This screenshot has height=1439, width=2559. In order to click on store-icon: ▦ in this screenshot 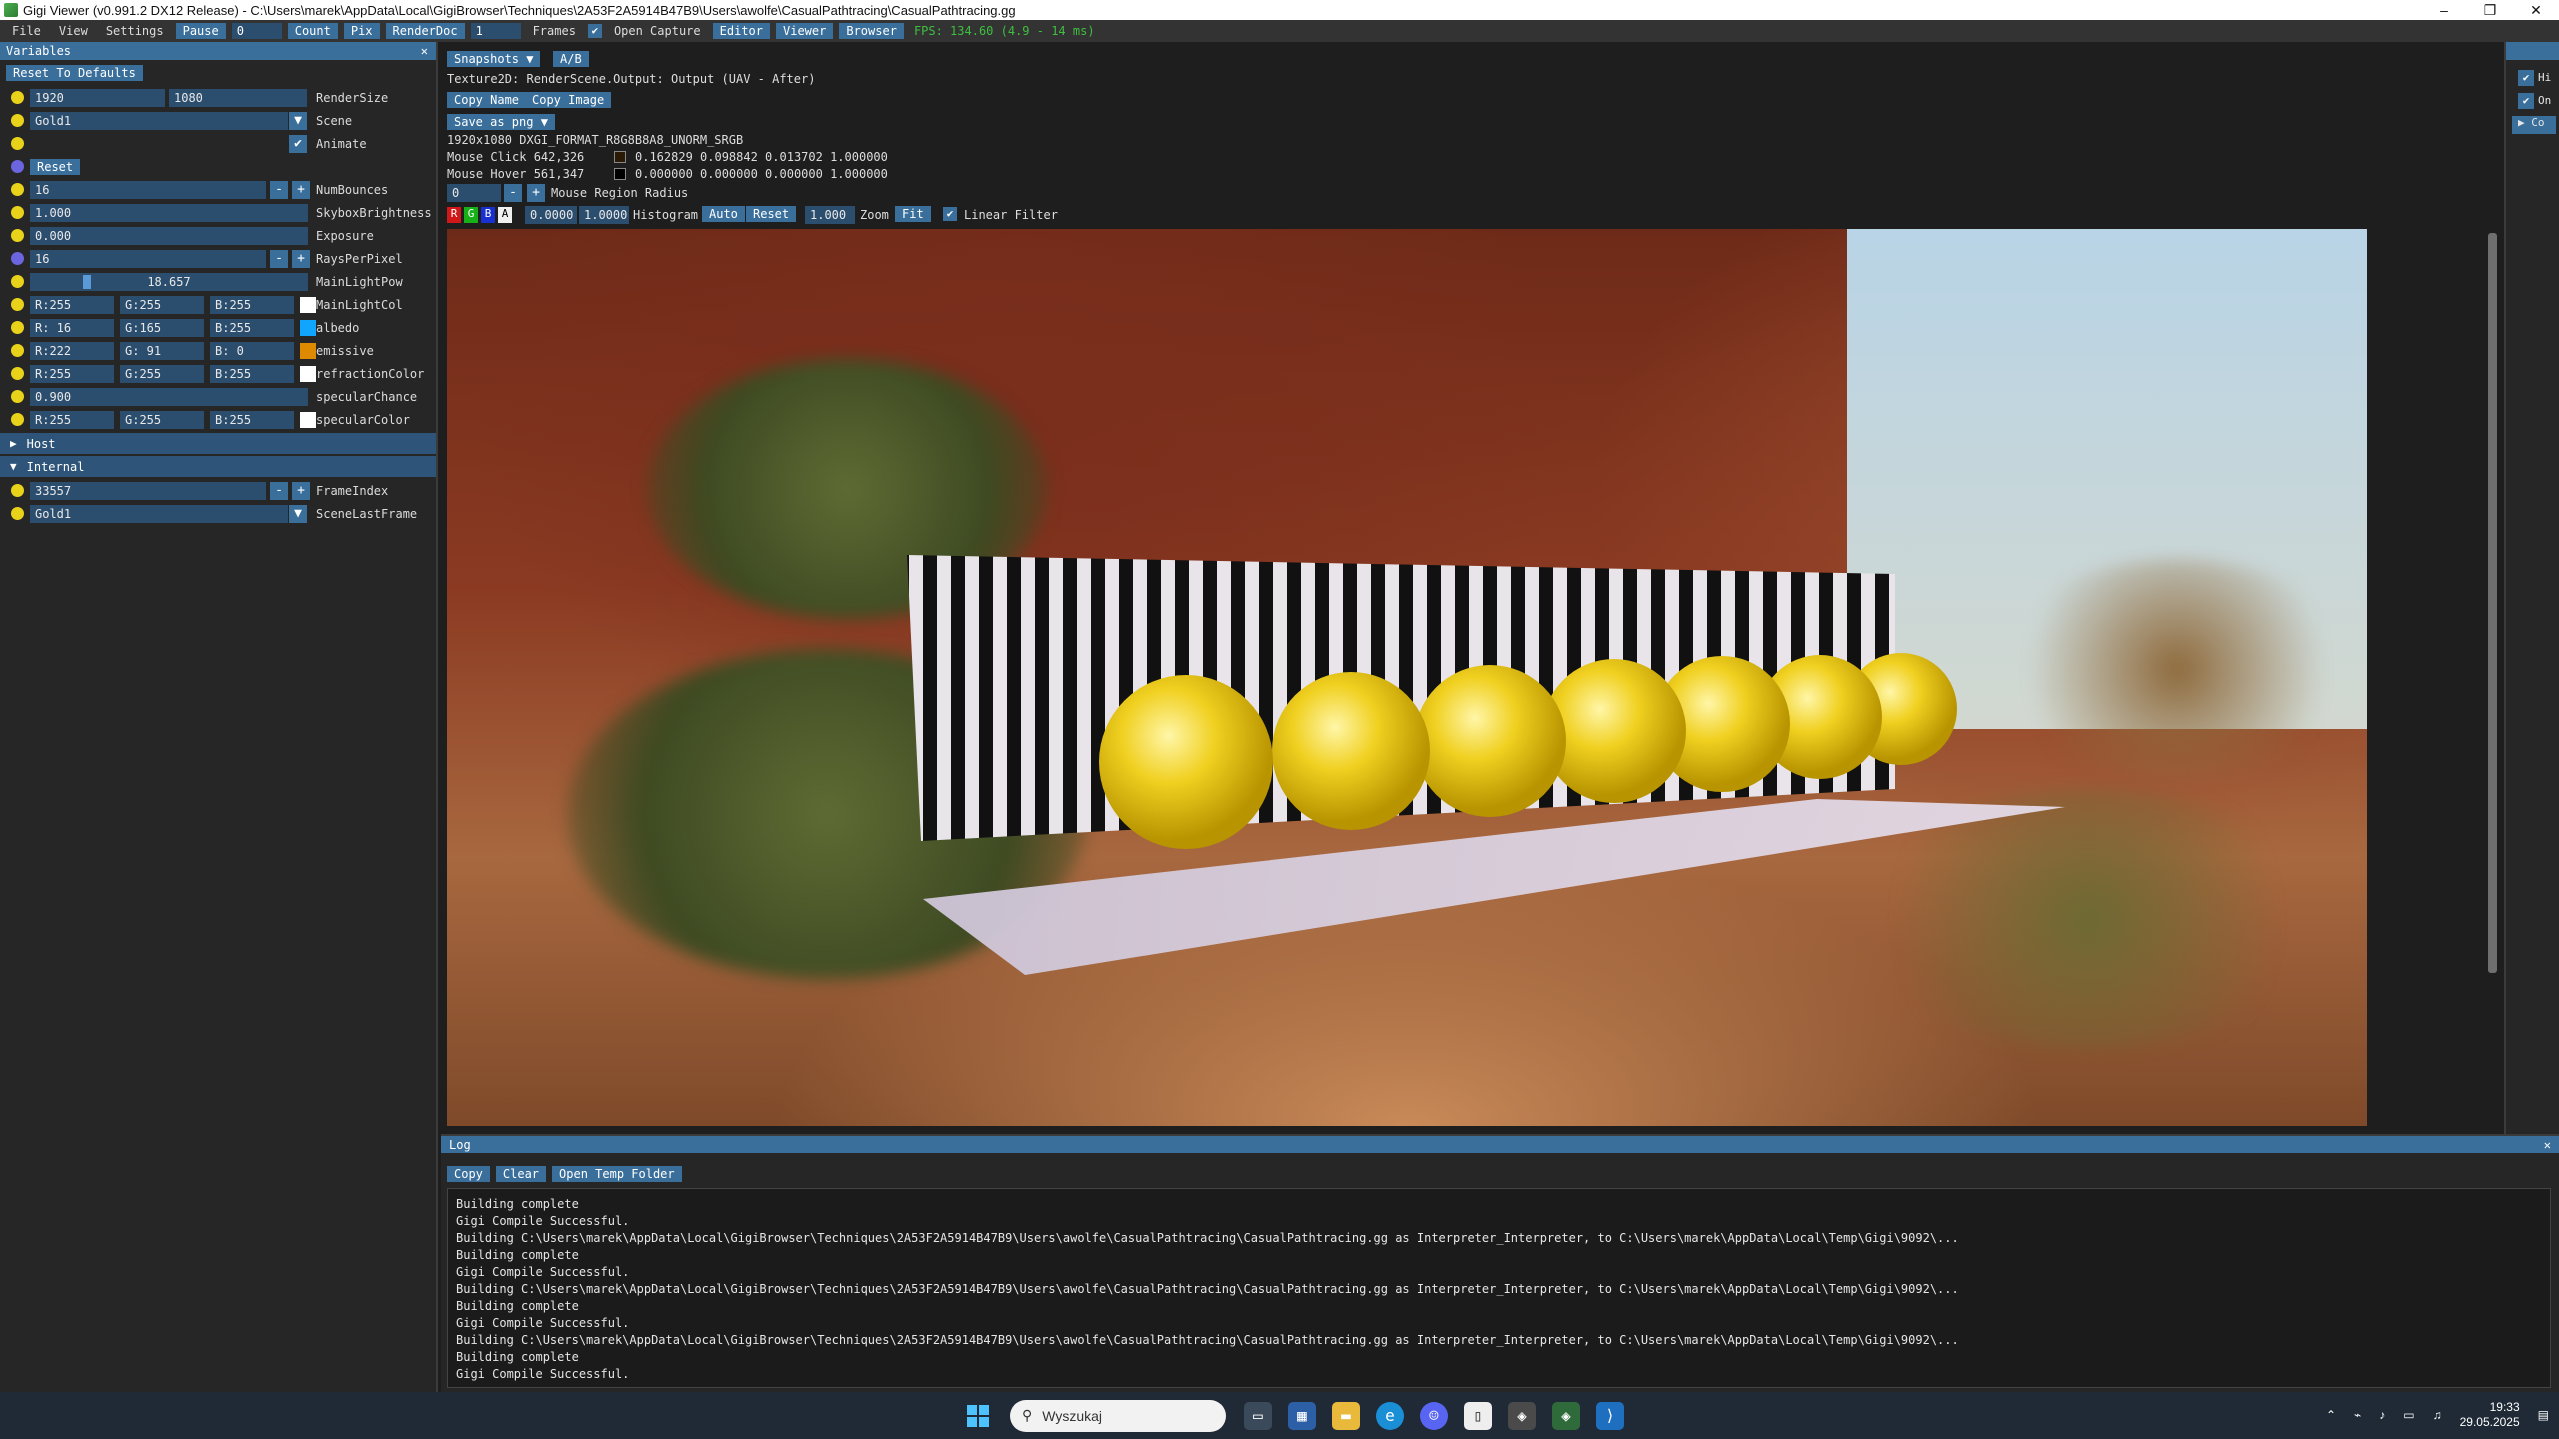, I will do `click(1302, 1415)`.